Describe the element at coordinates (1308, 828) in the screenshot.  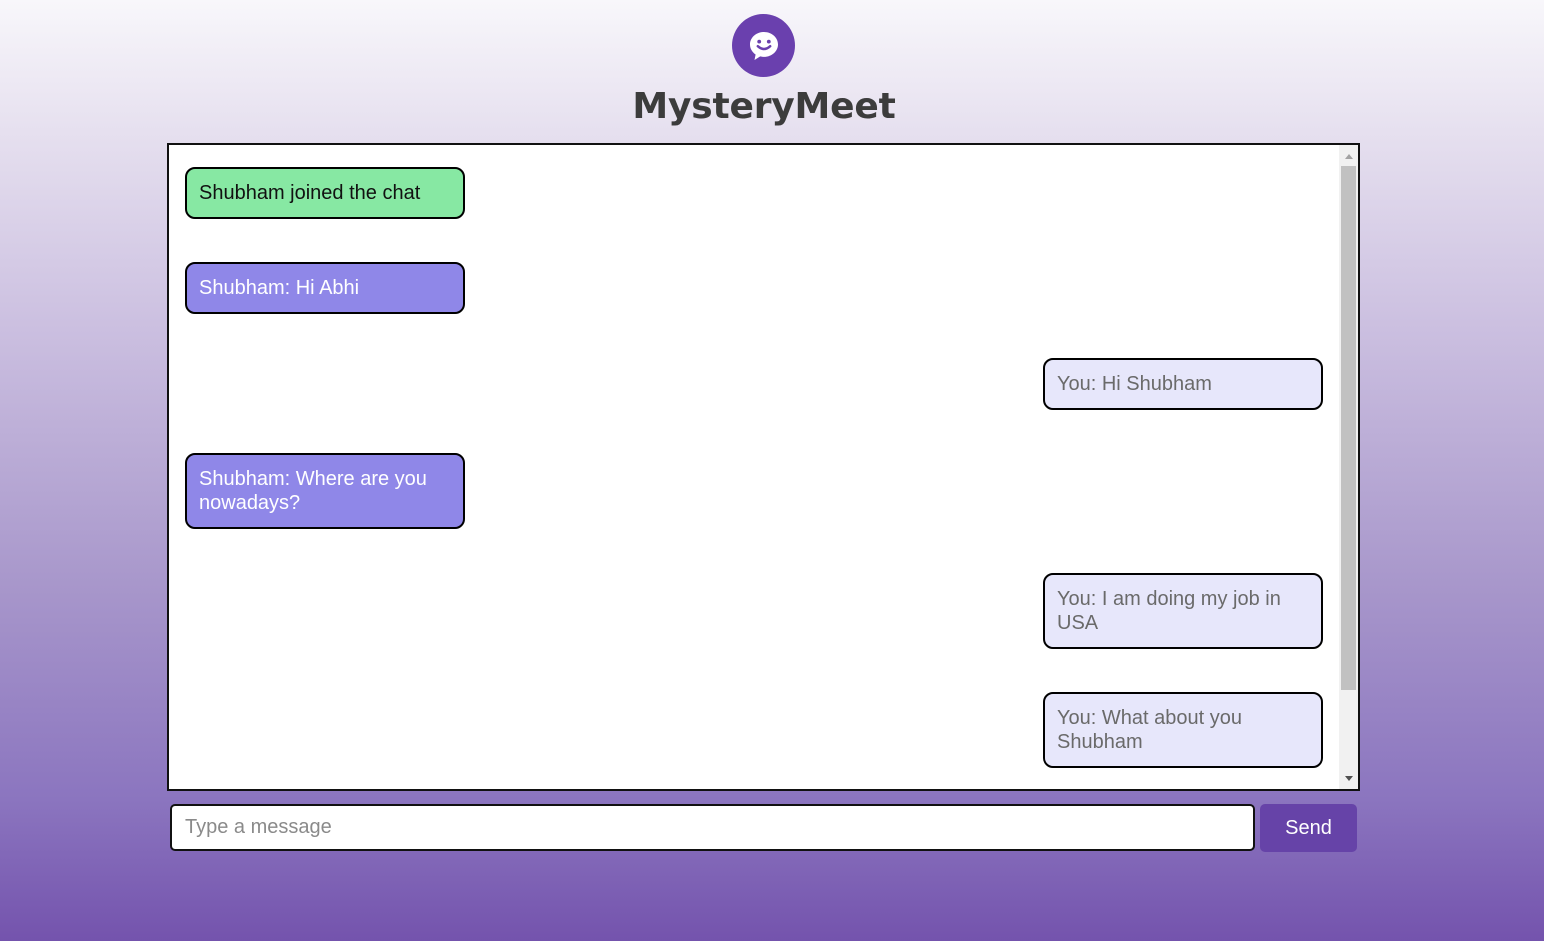
I see `send-button: Send` at that location.